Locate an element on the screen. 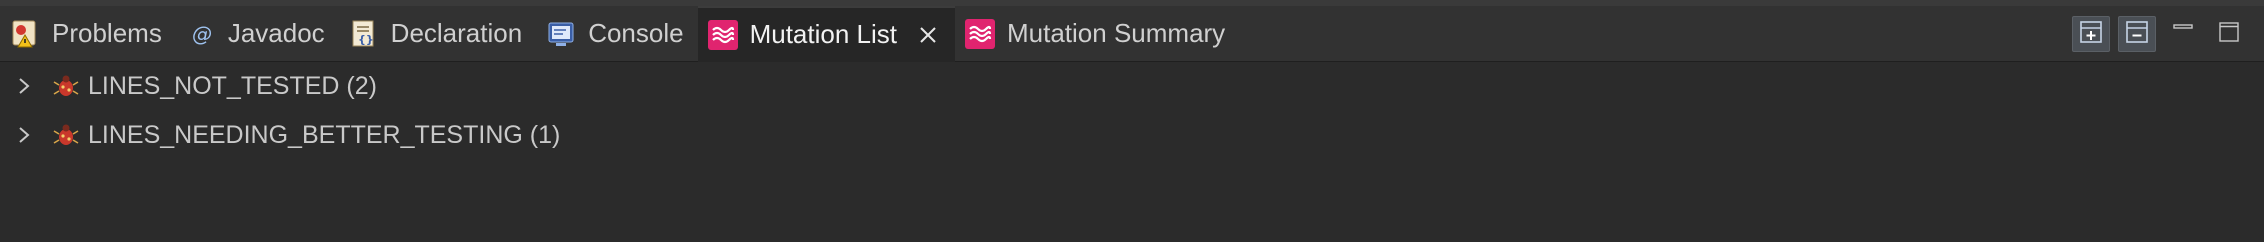 The image size is (2264, 242). tab-problems: Problems is located at coordinates (88, 34).